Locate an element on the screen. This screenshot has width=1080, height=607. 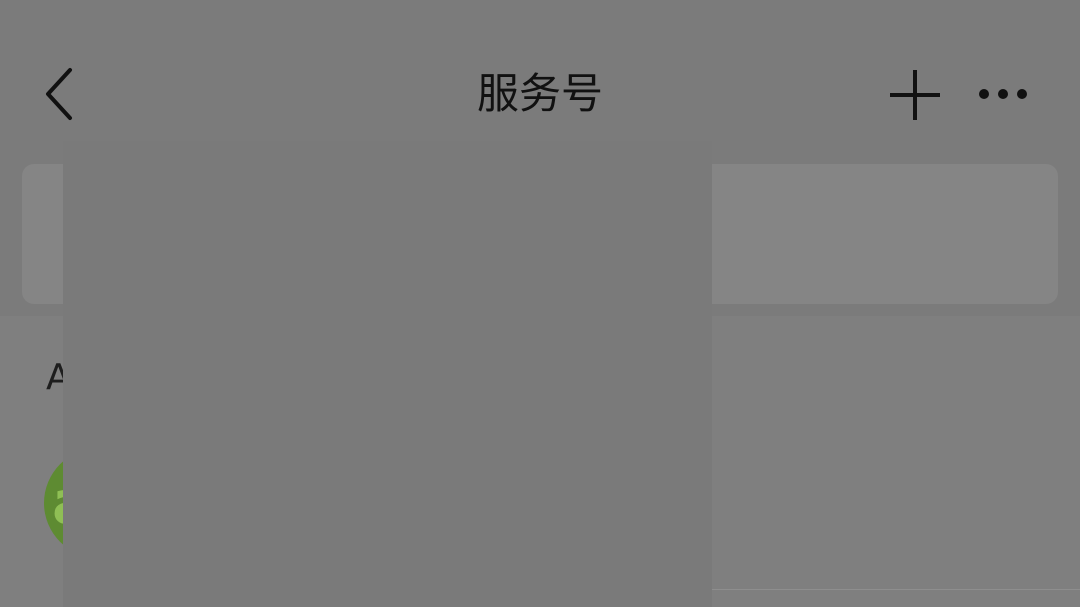
ellipsis-icon is located at coordinates (1003, 94).